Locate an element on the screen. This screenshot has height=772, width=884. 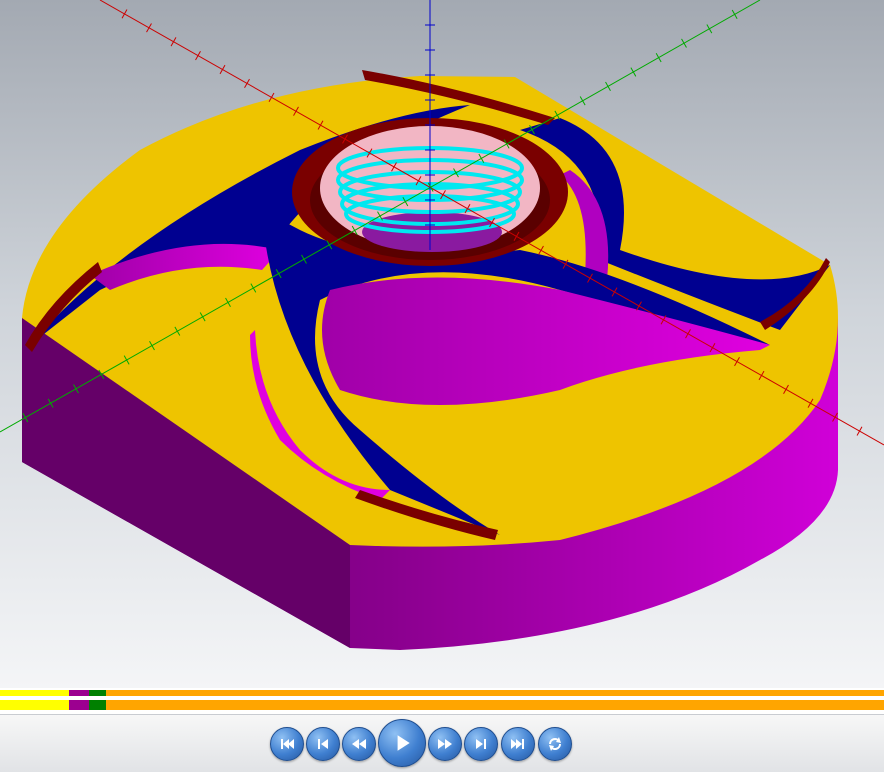
skip-to-start-button is located at coordinates (287, 744).